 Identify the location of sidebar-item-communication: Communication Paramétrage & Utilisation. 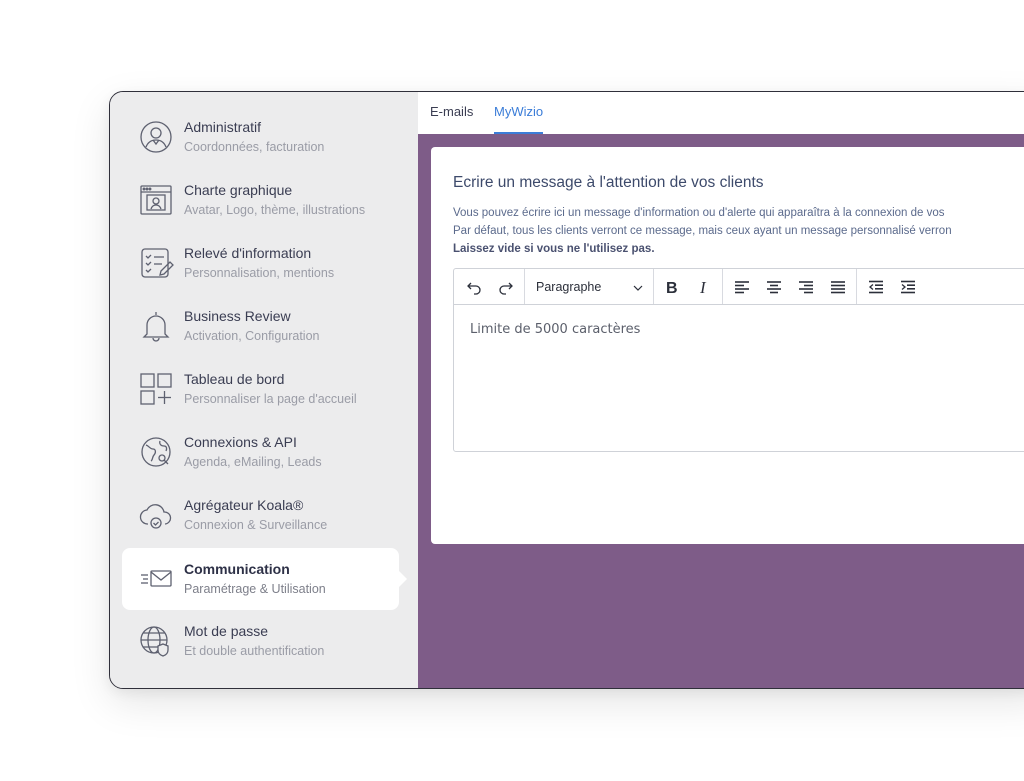
(264, 579).